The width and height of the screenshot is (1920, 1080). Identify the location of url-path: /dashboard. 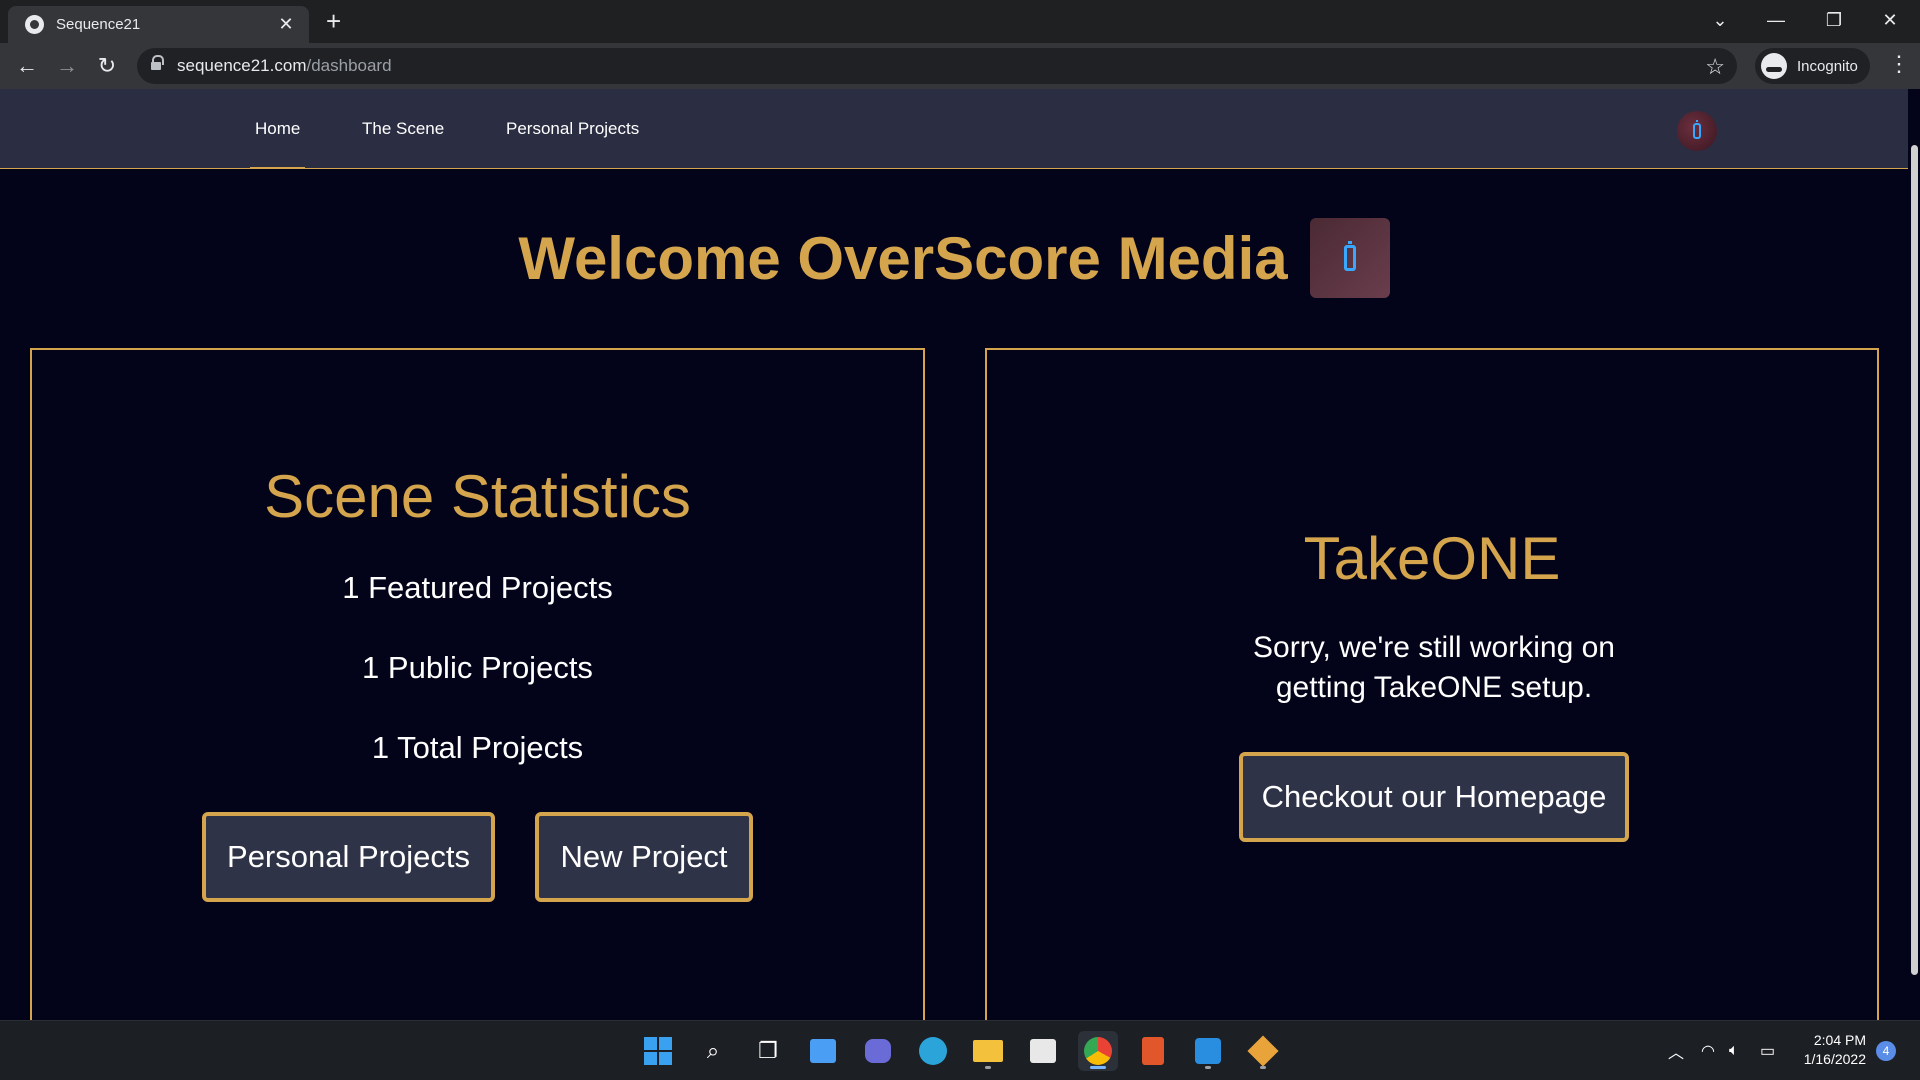
(349, 65).